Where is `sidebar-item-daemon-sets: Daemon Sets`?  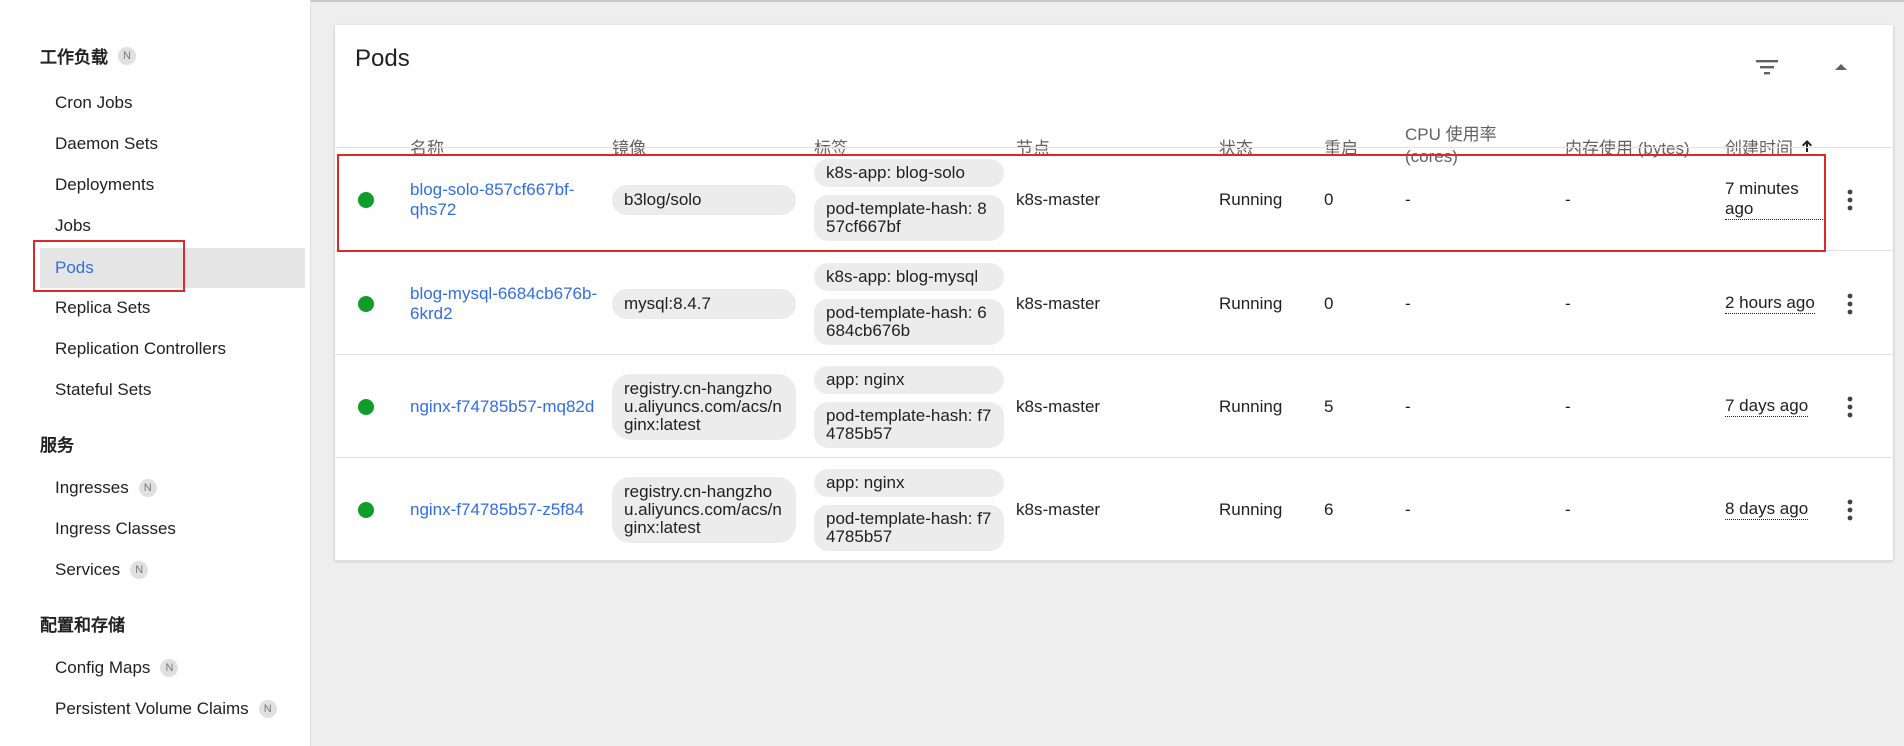 sidebar-item-daemon-sets: Daemon Sets is located at coordinates (172, 144).